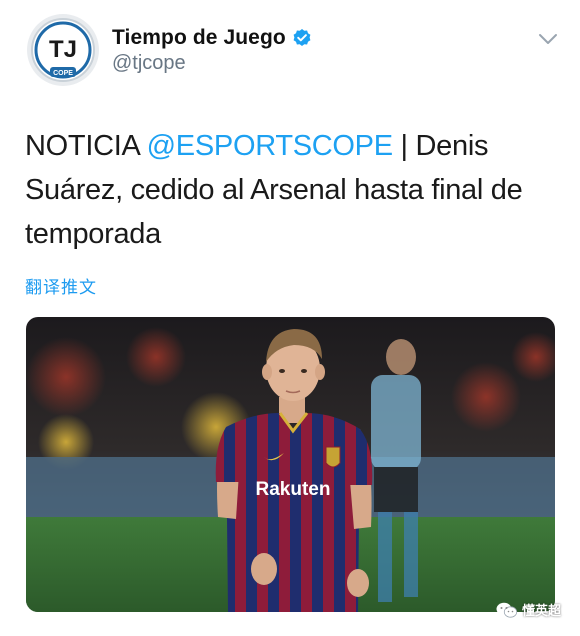 The image size is (580, 636). I want to click on tweet-text-prefix: NOTICIA, so click(86, 146).